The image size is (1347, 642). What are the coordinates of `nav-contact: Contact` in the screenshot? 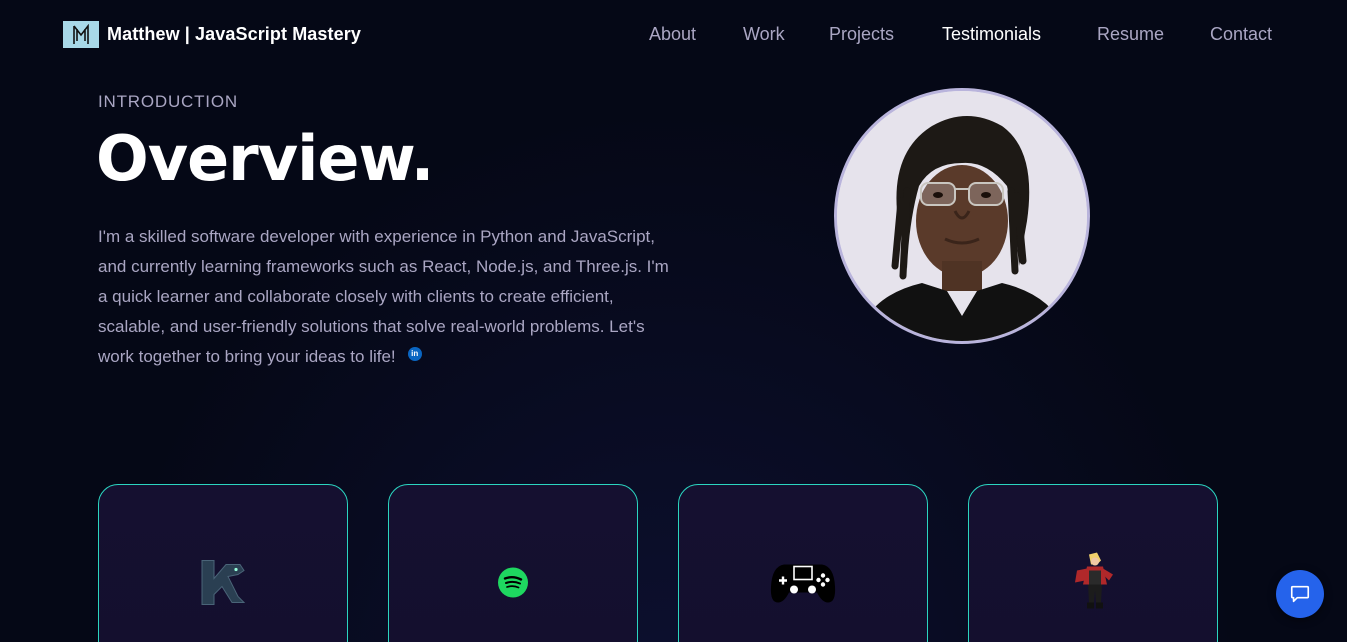 It's located at (1241, 34).